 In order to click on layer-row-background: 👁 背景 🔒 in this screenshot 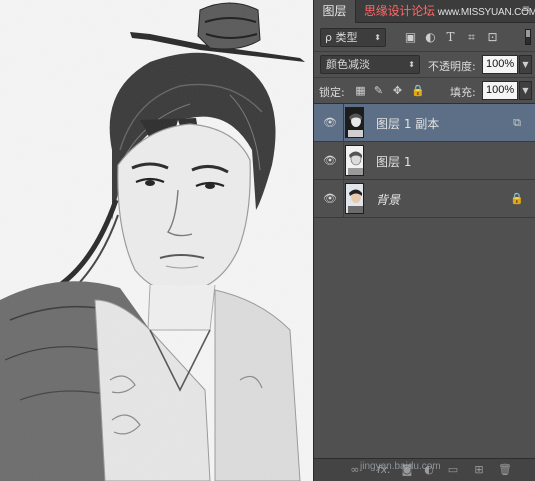, I will do `click(424, 199)`.